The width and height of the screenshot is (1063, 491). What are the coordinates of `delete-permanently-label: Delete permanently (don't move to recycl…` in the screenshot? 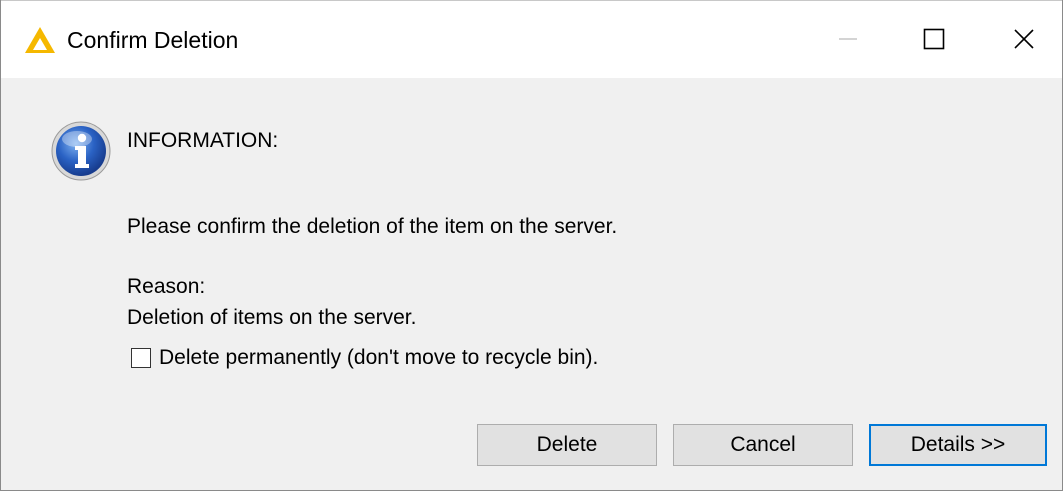 It's located at (378, 358).